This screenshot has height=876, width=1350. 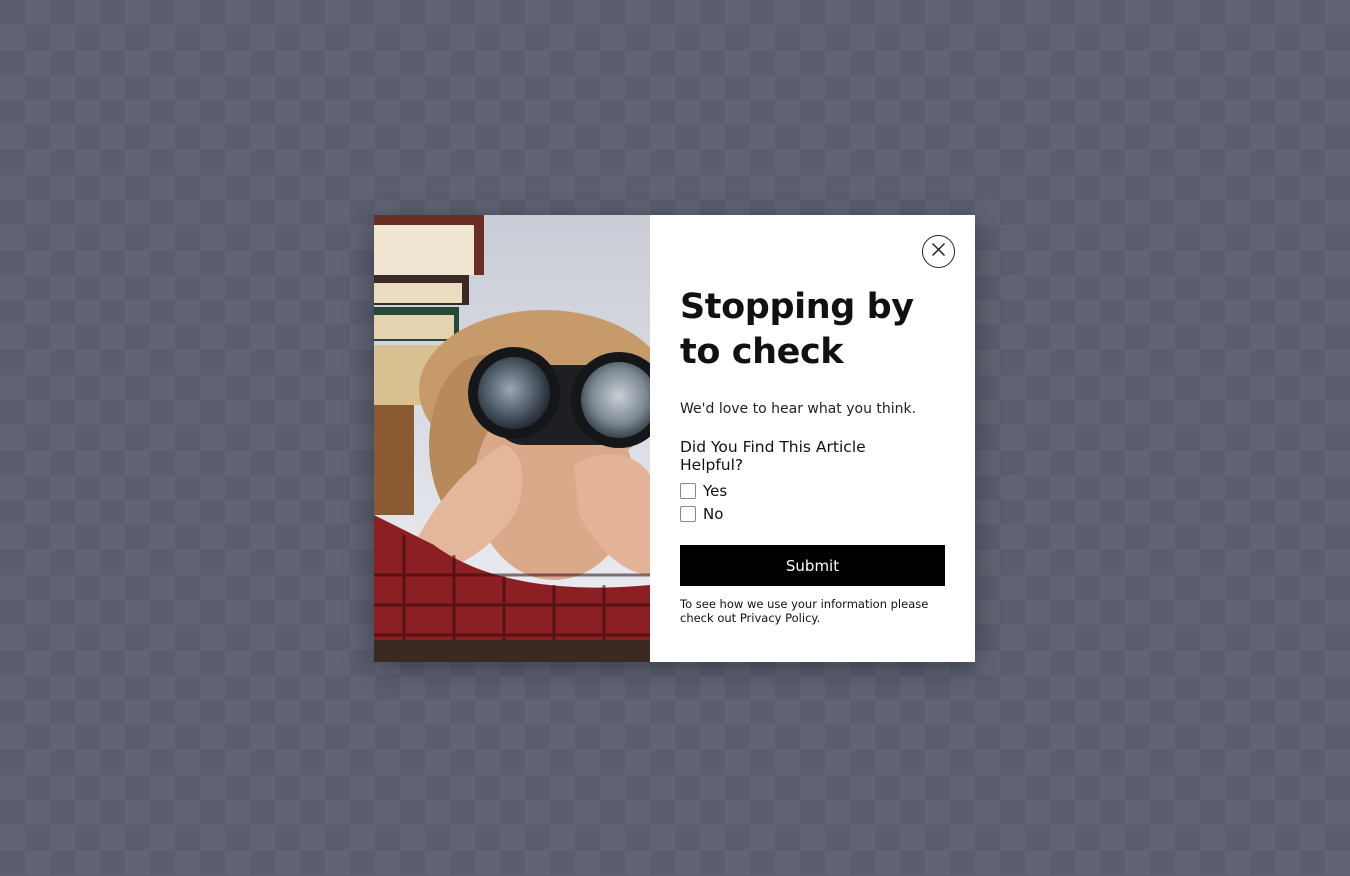 What do you see at coordinates (688, 490) in the screenshot?
I see `yes-checkbox` at bounding box center [688, 490].